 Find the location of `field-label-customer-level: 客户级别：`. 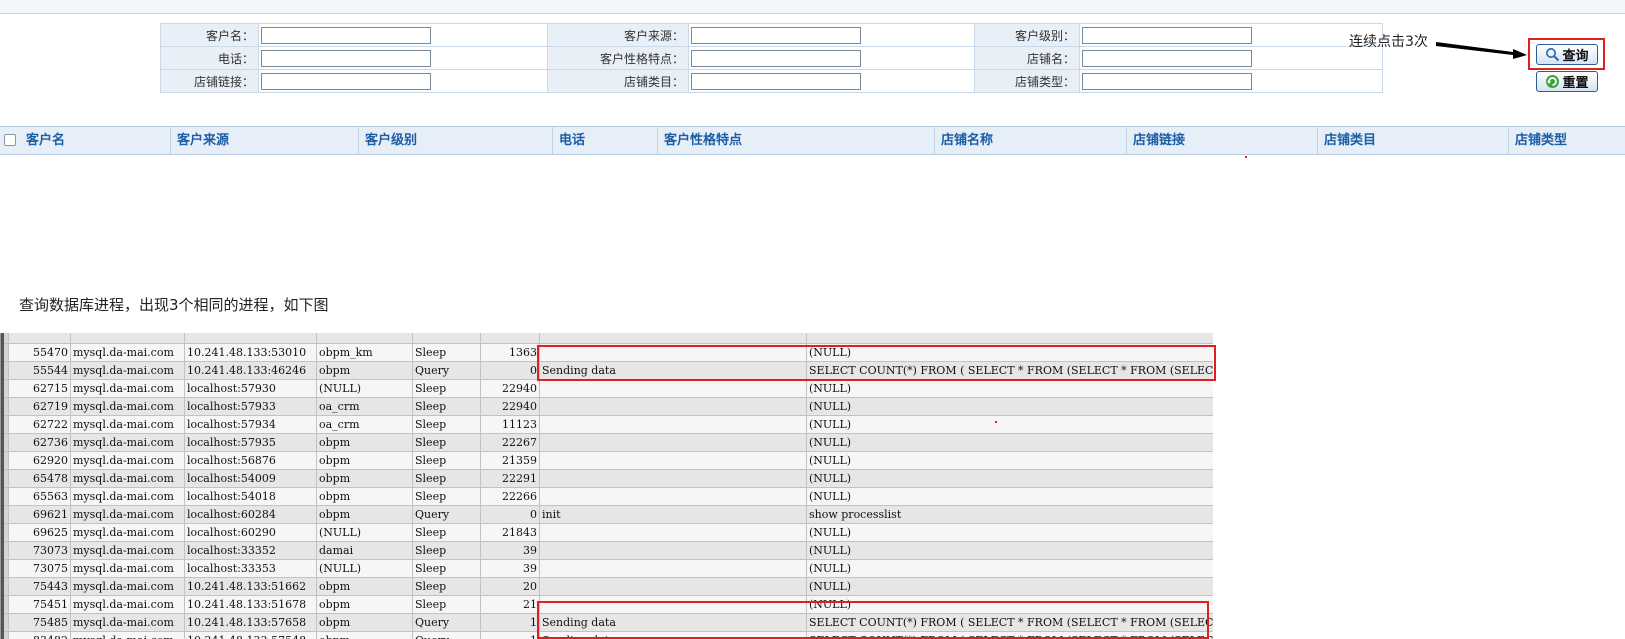

field-label-customer-level: 客户级别： is located at coordinates (1027, 35).